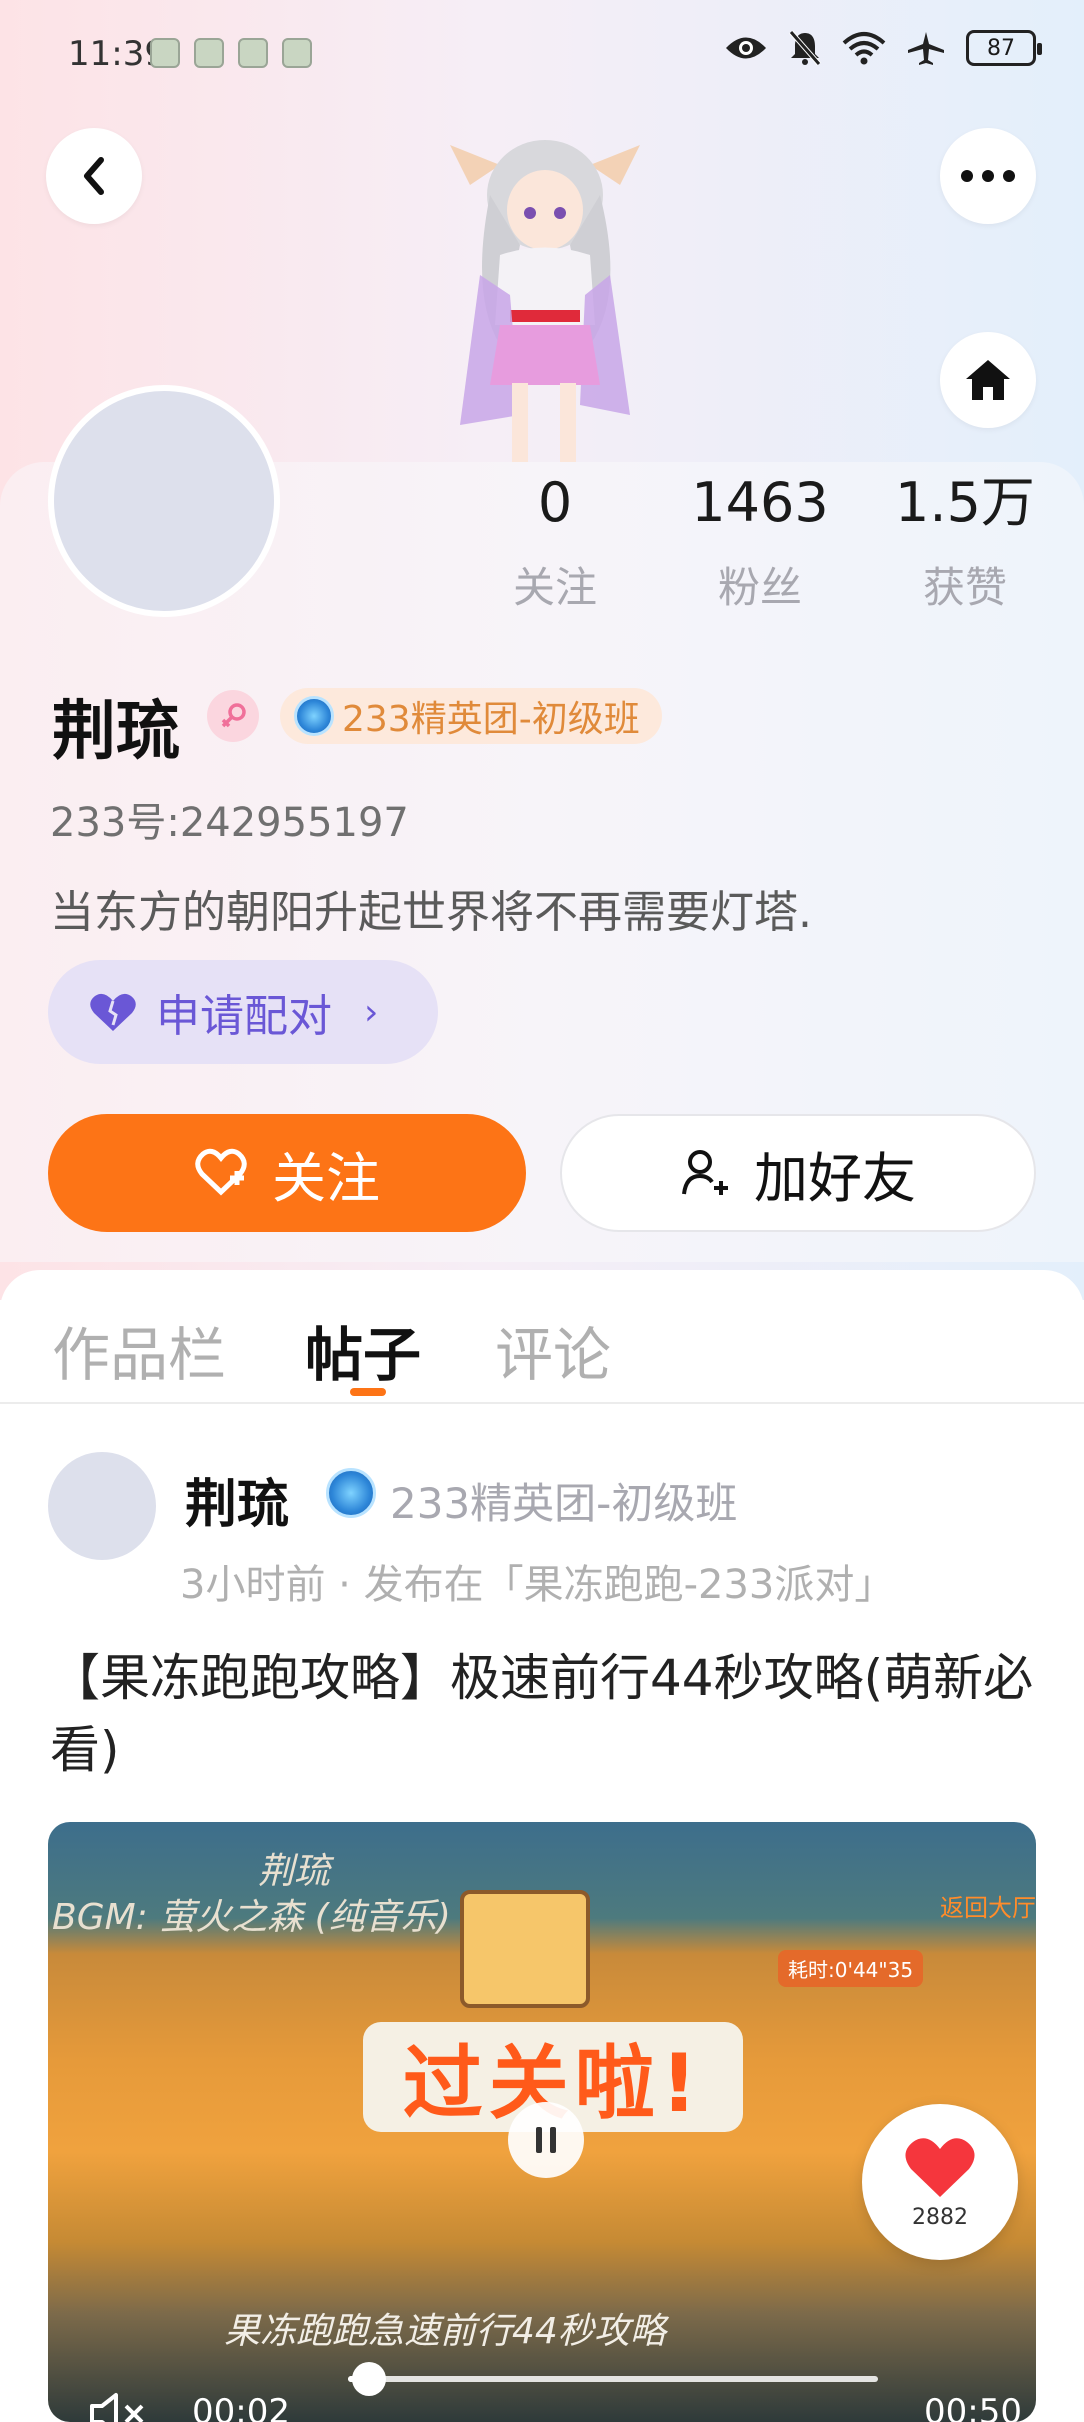 This screenshot has height=2422, width=1084. What do you see at coordinates (746, 48) in the screenshot?
I see `eye-icon` at bounding box center [746, 48].